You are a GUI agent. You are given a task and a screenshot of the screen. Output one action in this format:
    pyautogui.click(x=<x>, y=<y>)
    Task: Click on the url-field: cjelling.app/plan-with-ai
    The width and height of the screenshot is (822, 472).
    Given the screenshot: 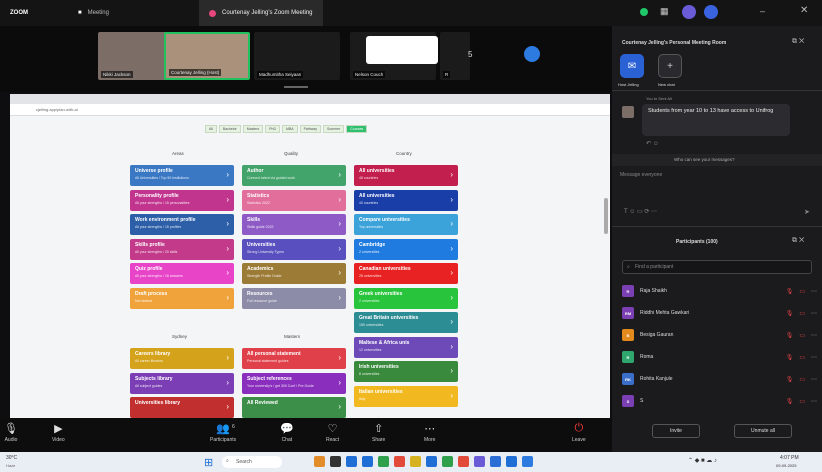 What is the action you would take?
    pyautogui.click(x=57, y=109)
    